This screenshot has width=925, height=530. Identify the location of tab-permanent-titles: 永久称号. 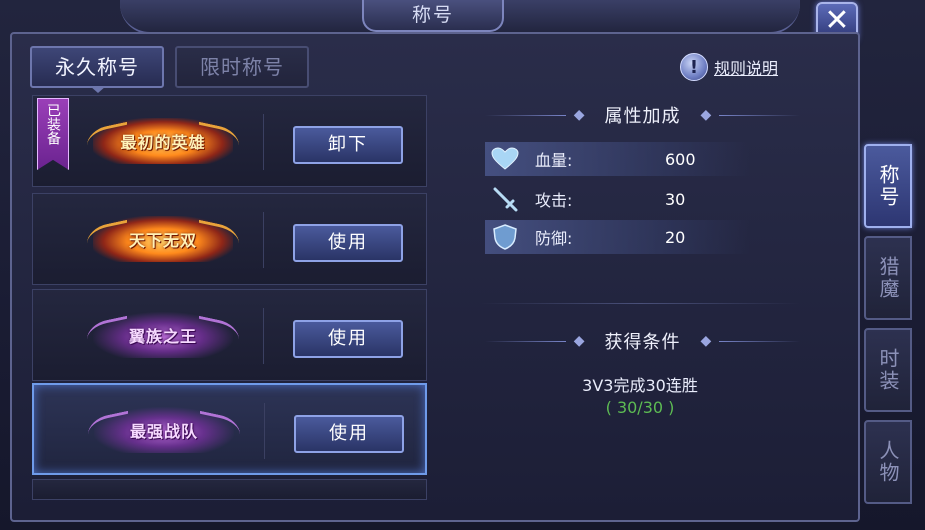
(97, 67).